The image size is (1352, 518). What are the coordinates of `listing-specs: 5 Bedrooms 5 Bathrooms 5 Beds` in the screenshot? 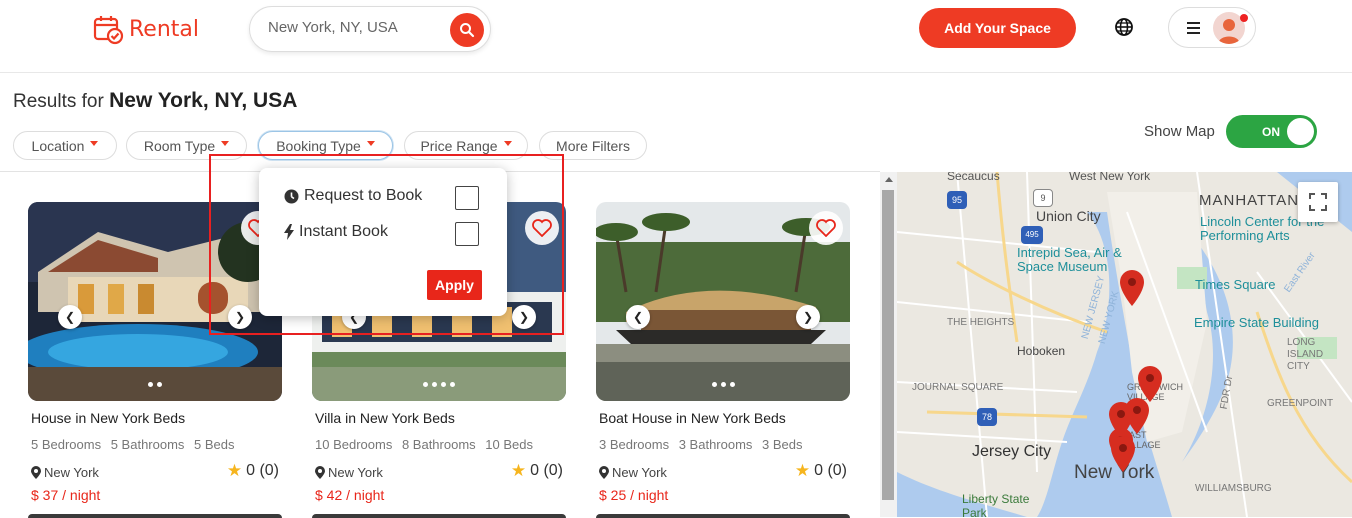 It's located at (136, 444).